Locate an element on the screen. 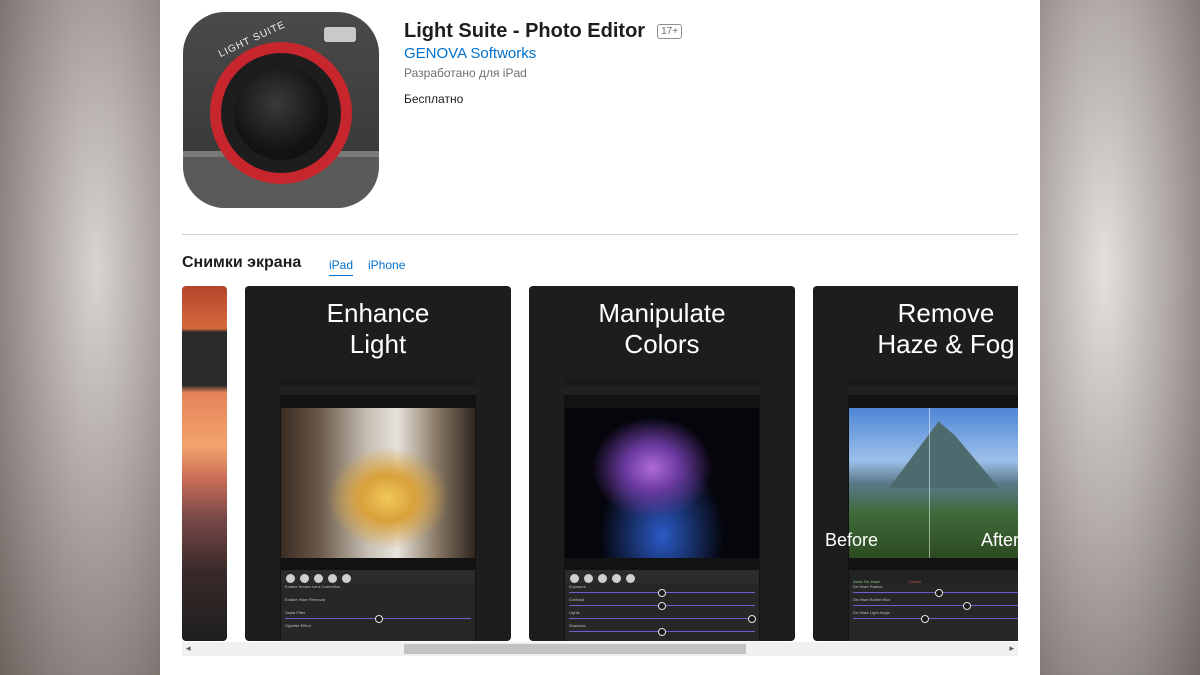 This screenshot has height=675, width=1200. app-title: Light Suite - Photo Editor is located at coordinates (525, 31).